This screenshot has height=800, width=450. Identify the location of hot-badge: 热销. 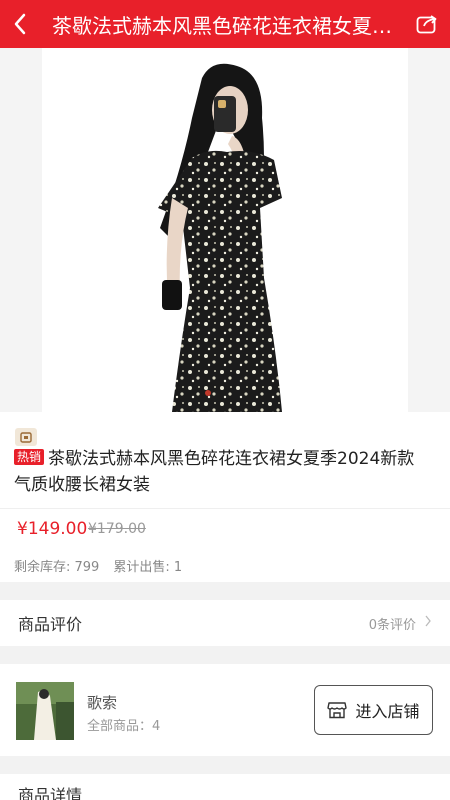
(29, 457).